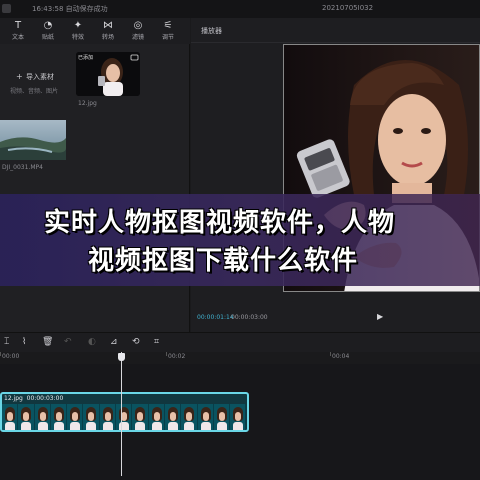 This screenshot has width=480, height=480. I want to click on sticker-icon: ◔, so click(48, 25).